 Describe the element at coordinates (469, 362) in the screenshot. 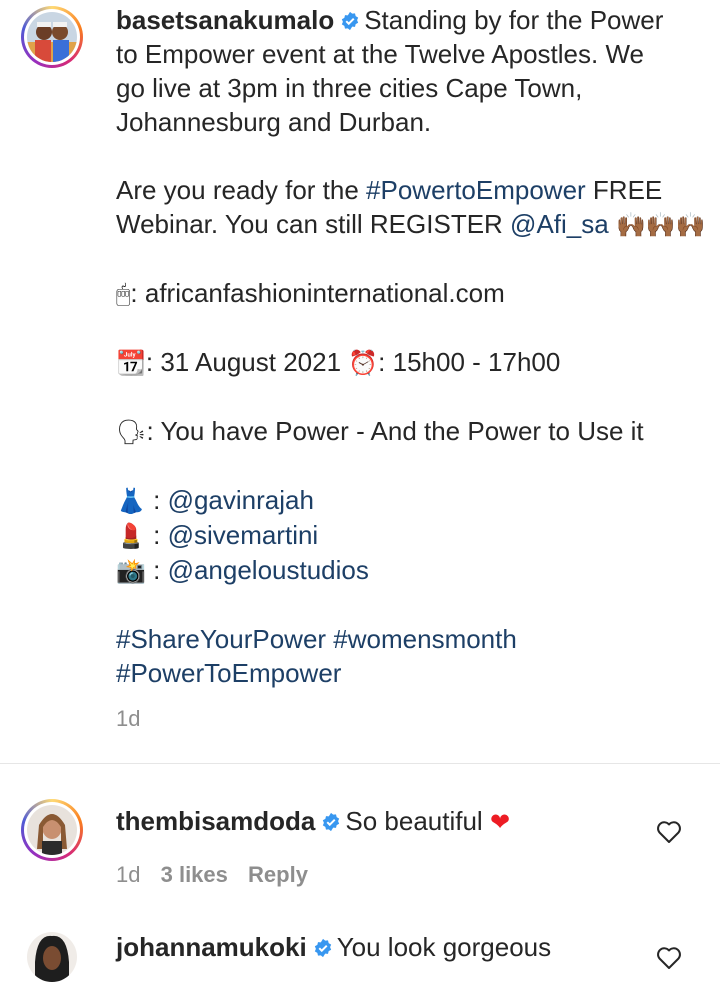

I see `time-text: : 15h00 - 17h00` at that location.